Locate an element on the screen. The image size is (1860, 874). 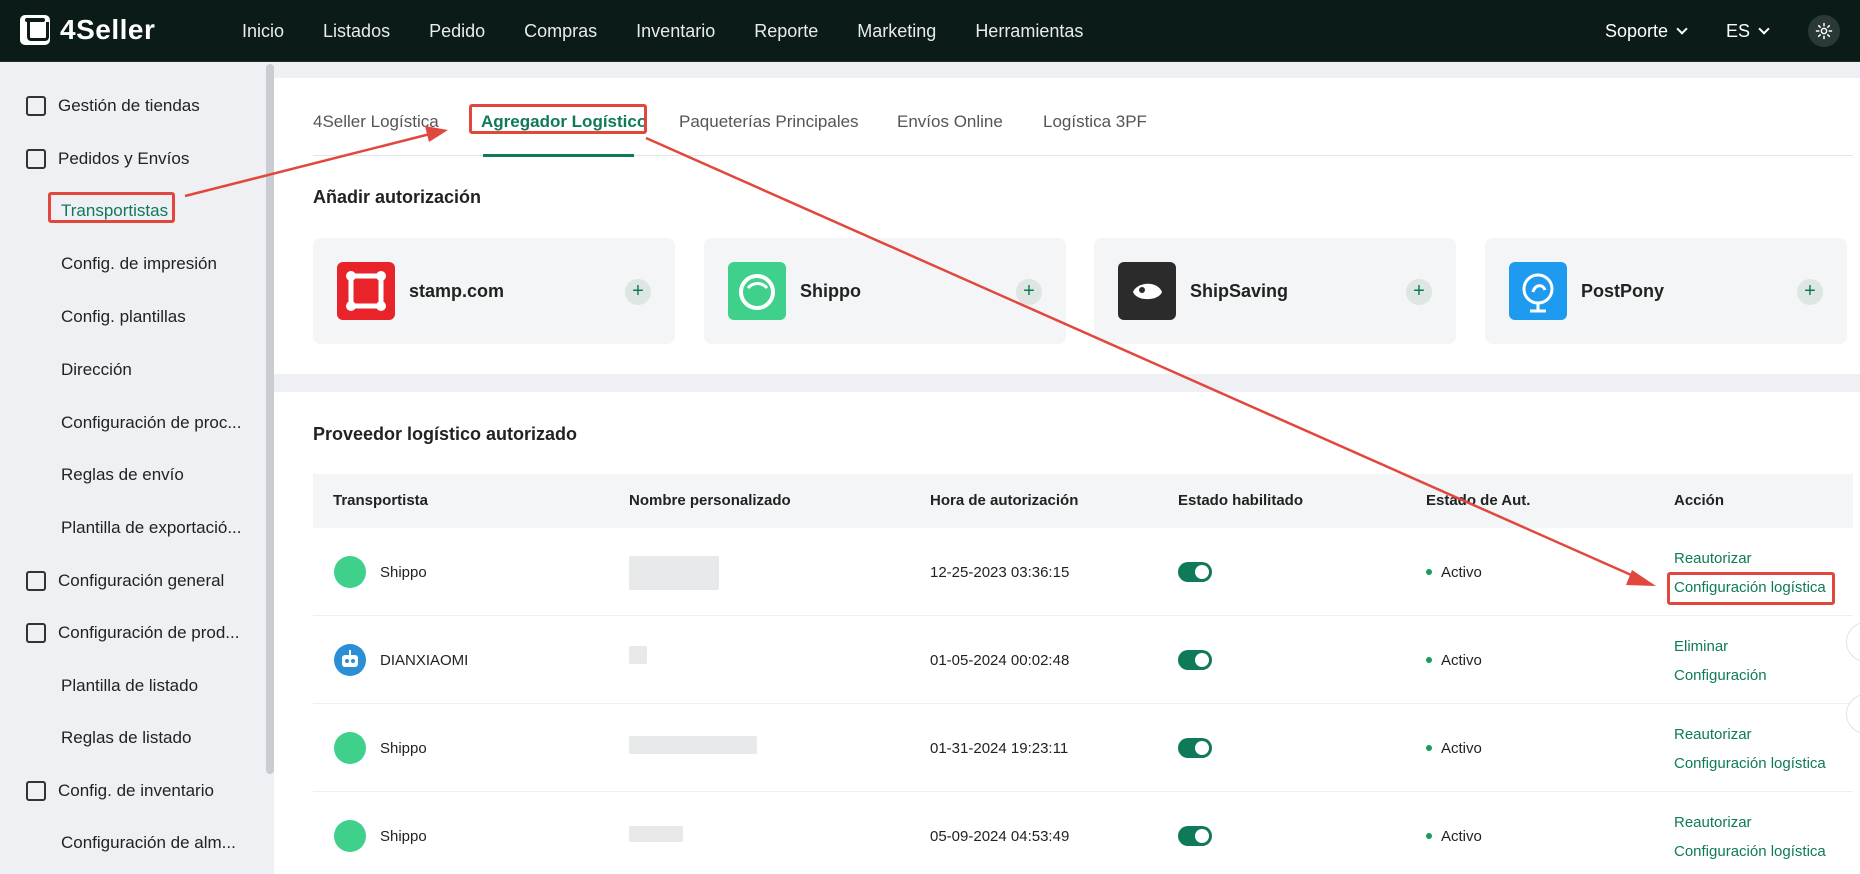
sidebar-item-reglas-listado: Reglas de listado is located at coordinates (126, 737).